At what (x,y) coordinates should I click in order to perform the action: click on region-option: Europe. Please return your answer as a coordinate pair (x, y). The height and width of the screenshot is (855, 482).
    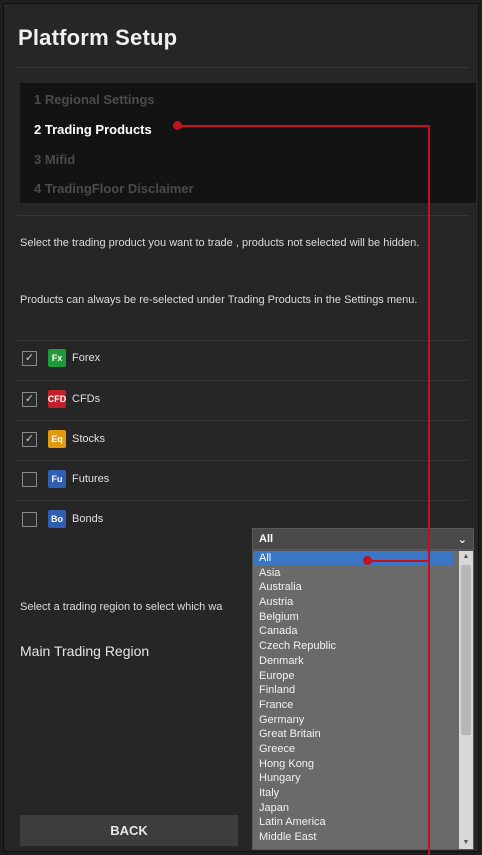
    Looking at the image, I should click on (353, 676).